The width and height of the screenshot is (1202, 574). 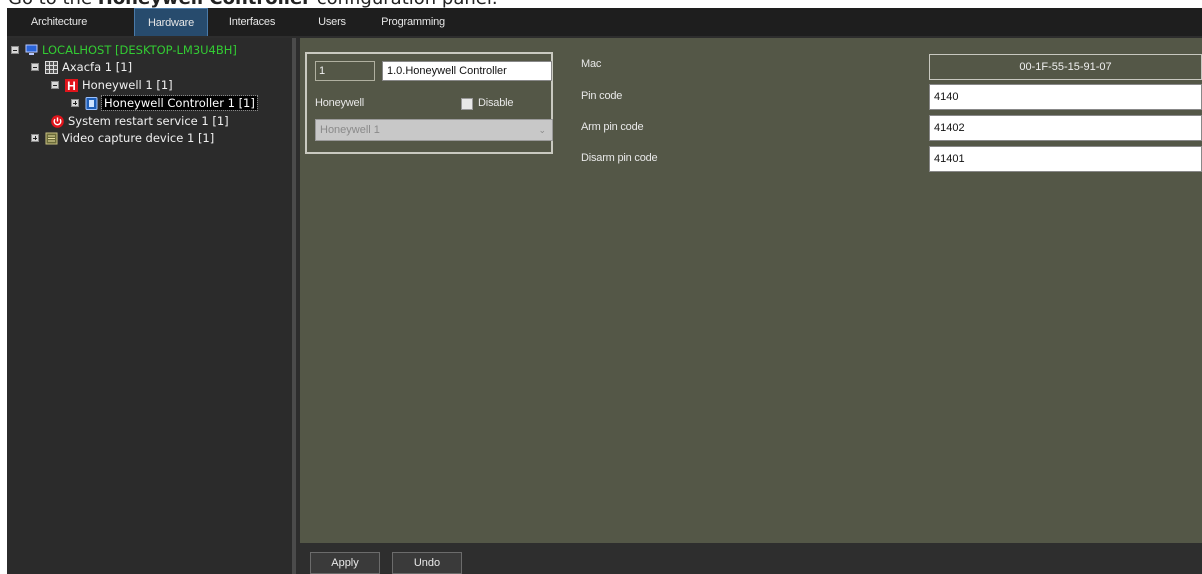 What do you see at coordinates (97, 67) in the screenshot?
I see `tree-label-axacfa: Axacfa 1 [1]` at bounding box center [97, 67].